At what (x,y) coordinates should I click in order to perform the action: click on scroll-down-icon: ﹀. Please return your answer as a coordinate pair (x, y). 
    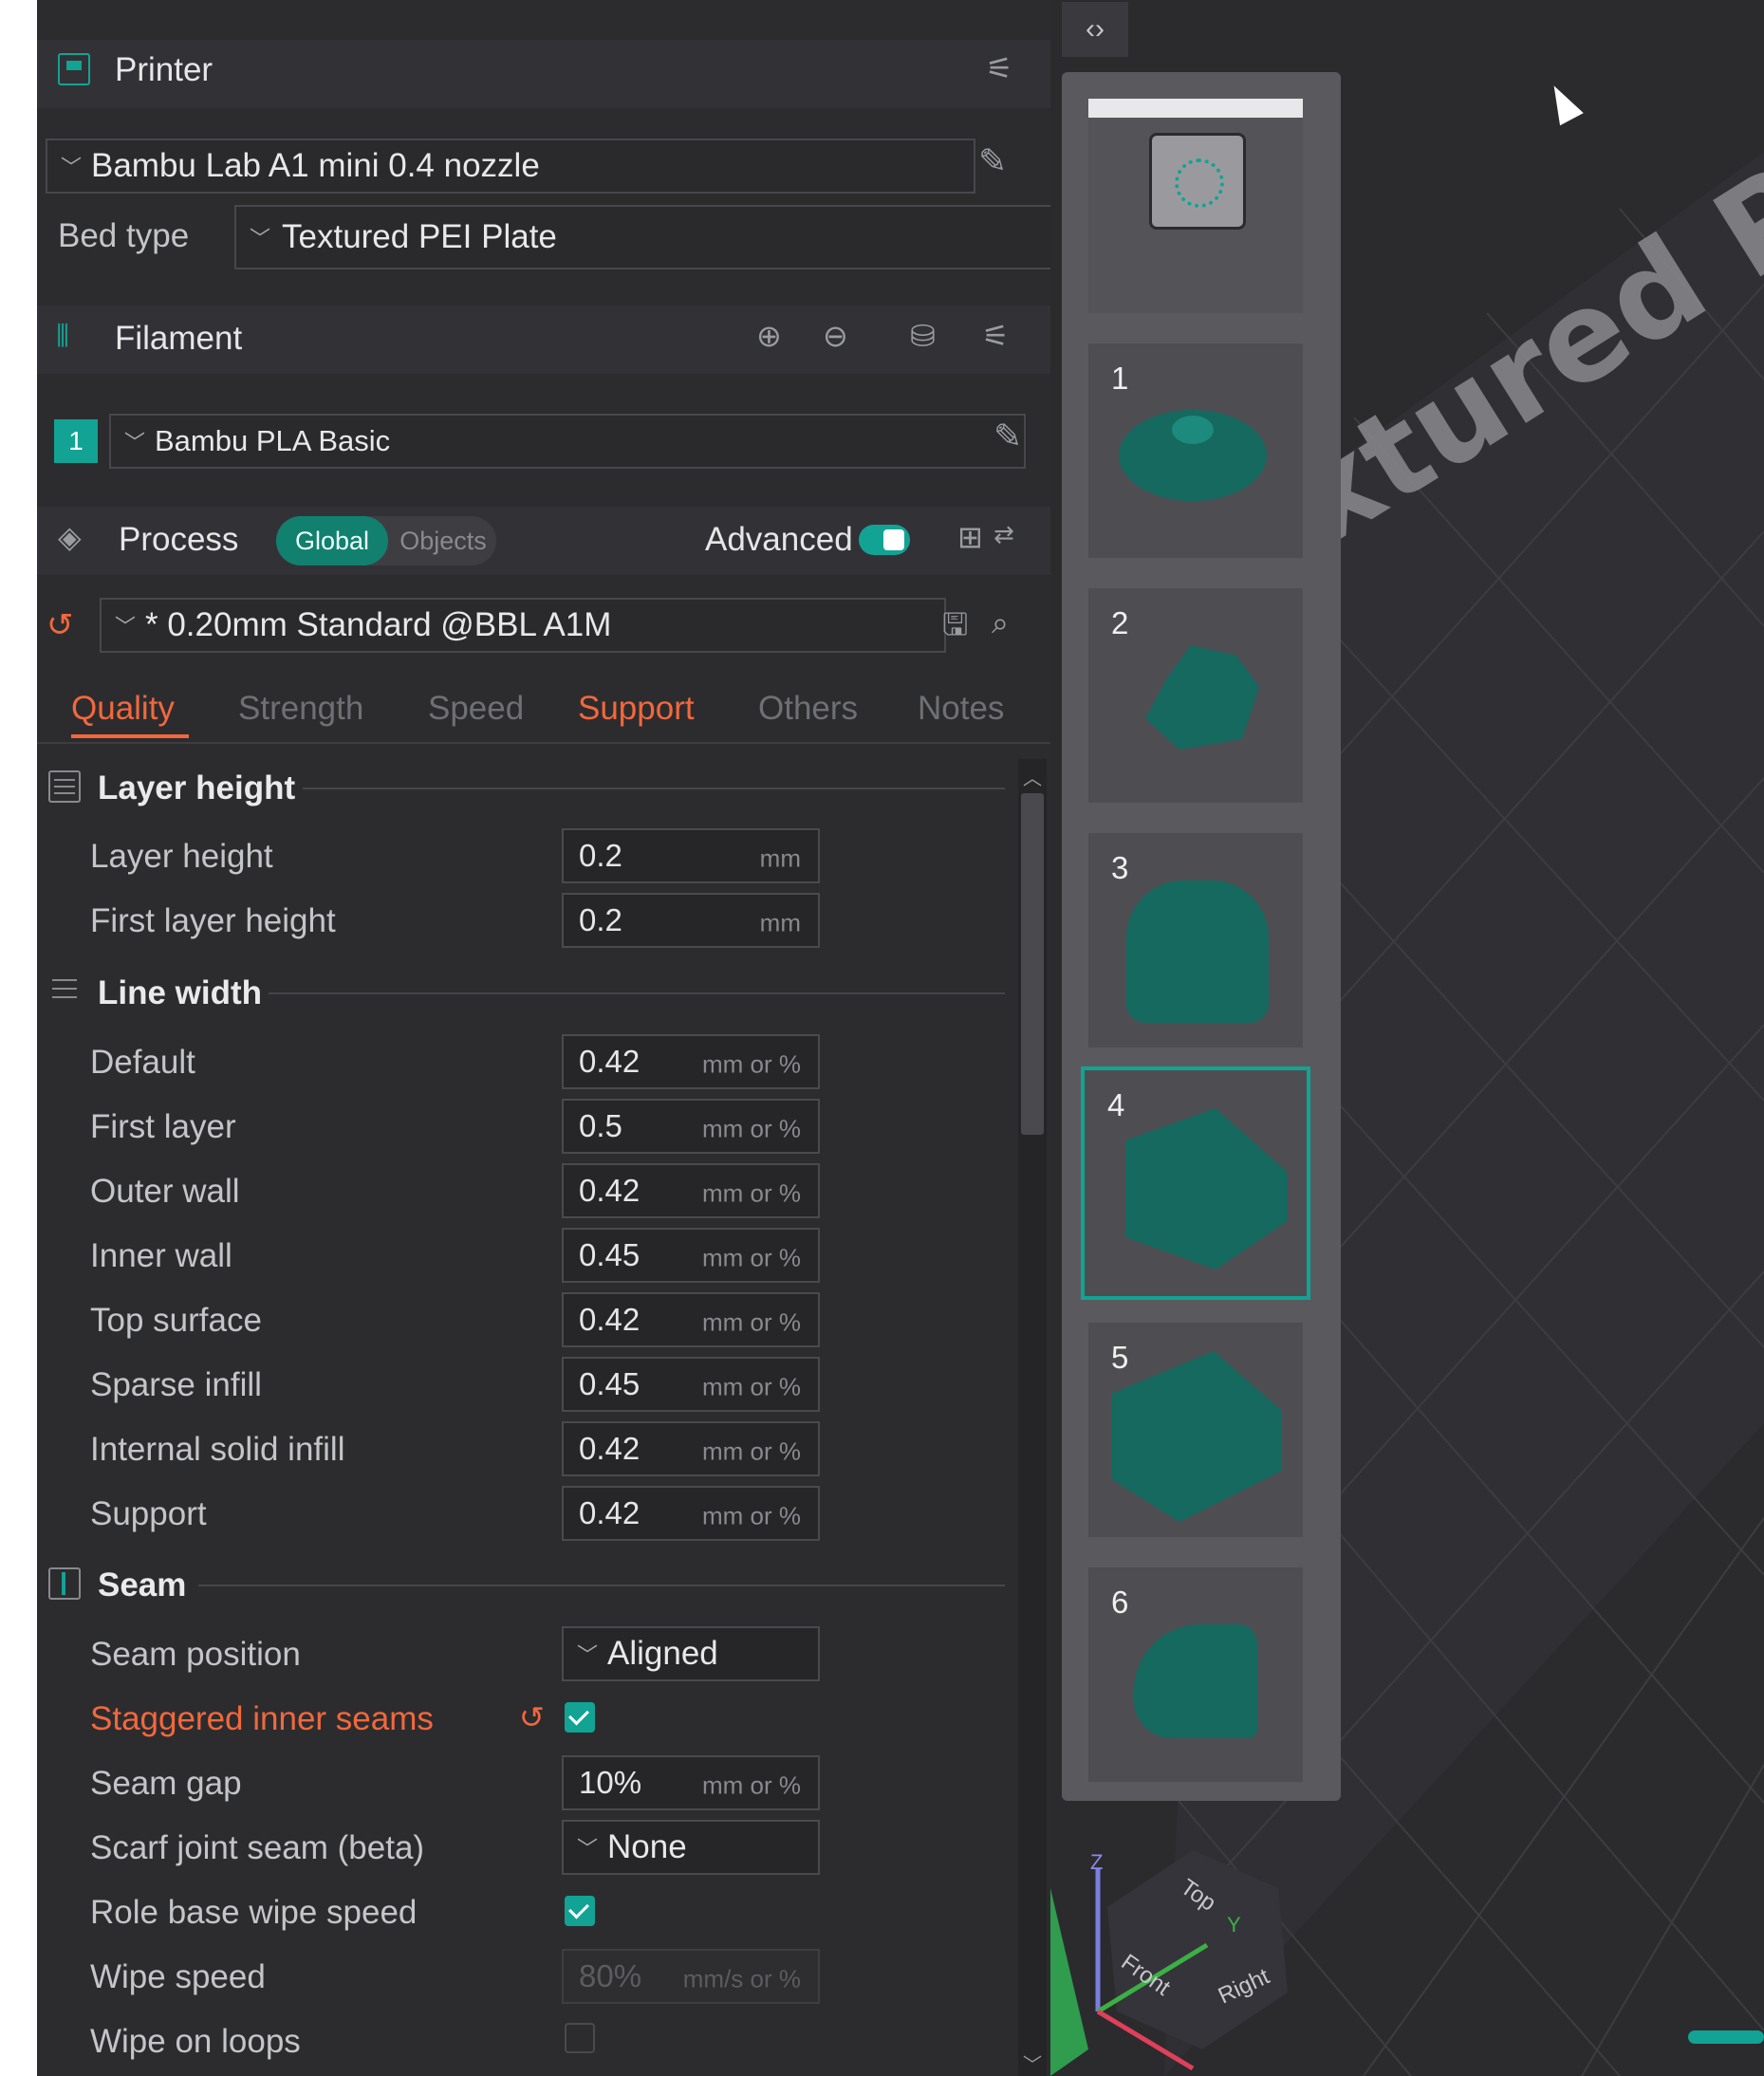
    Looking at the image, I should click on (1032, 2063).